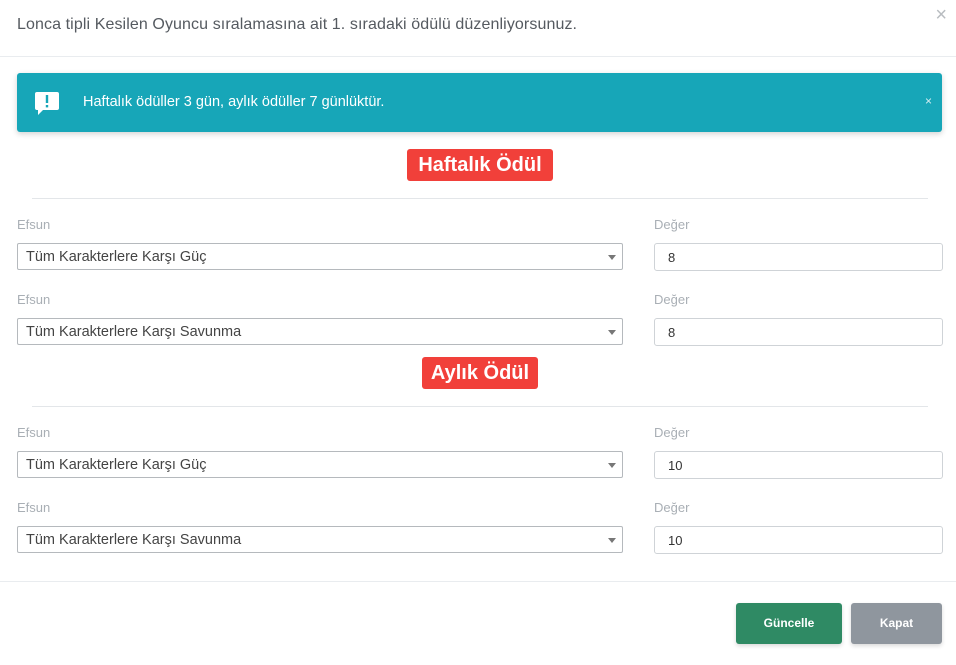 The height and width of the screenshot is (665, 956). I want to click on alert-close-icon: ×, so click(928, 101).